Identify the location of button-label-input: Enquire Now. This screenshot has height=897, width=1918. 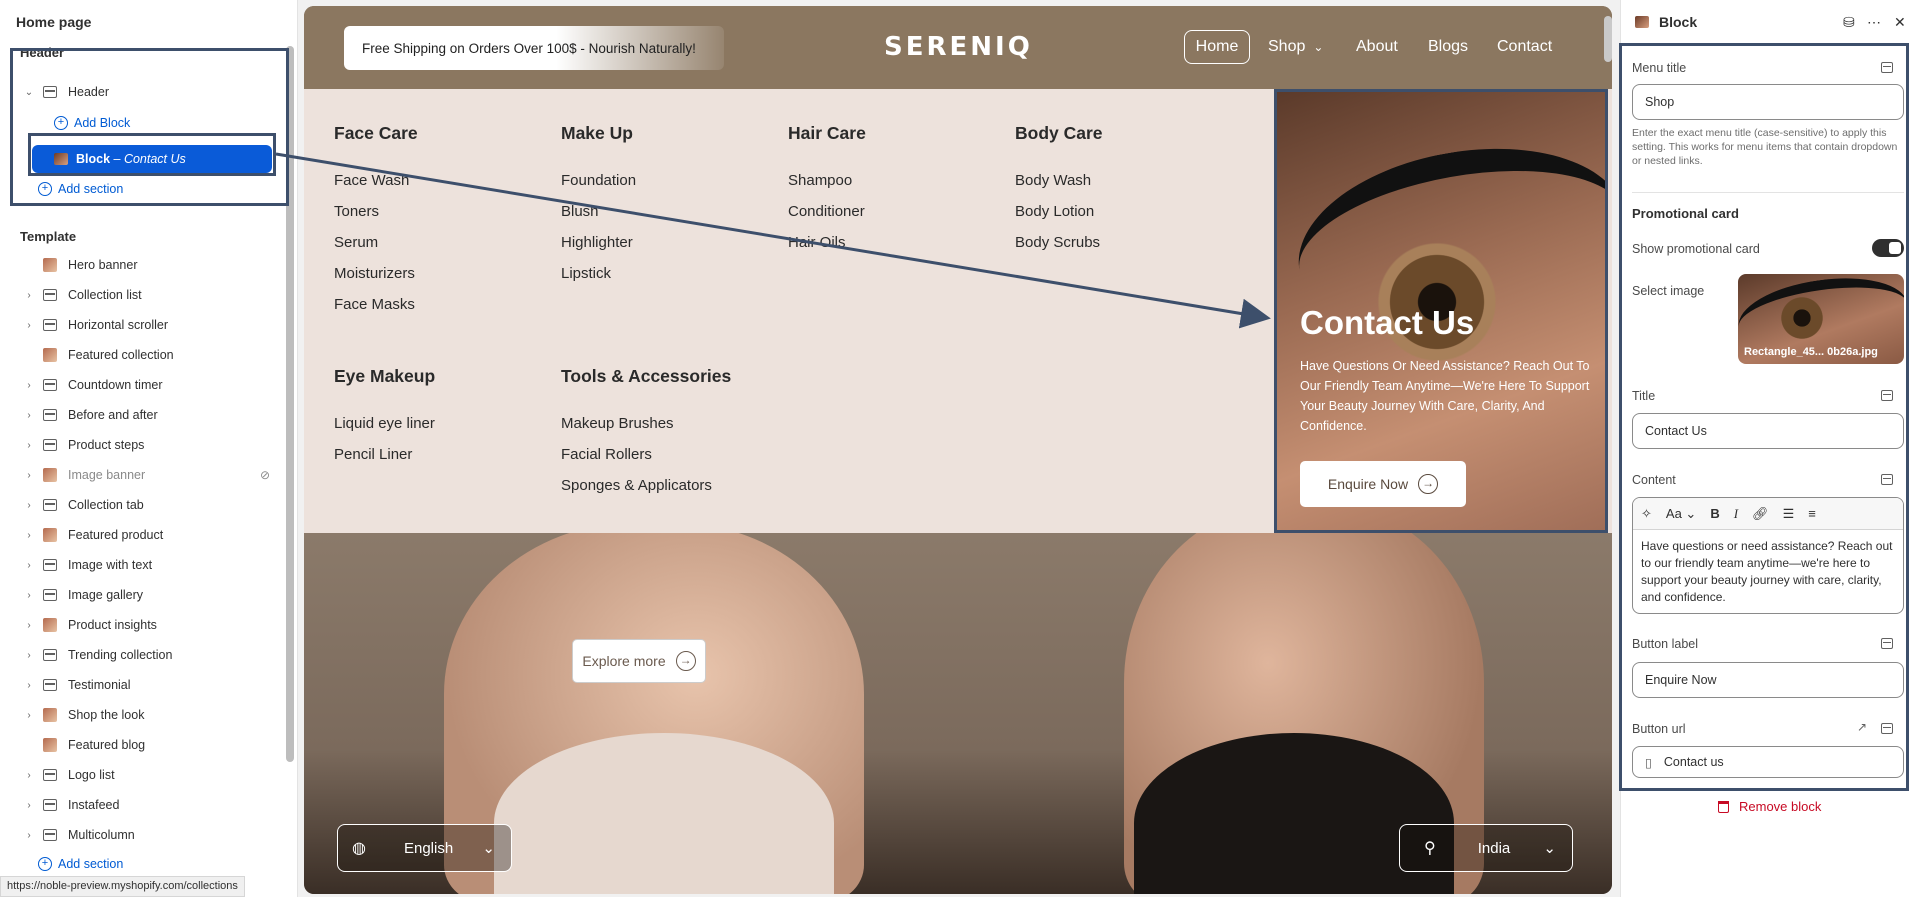
(1768, 680).